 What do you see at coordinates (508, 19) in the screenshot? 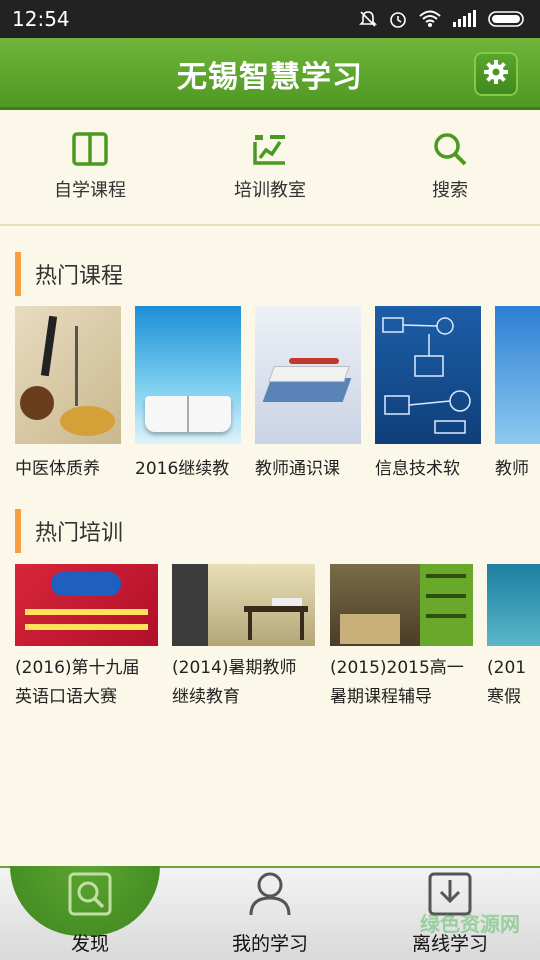
I see `battery-icon` at bounding box center [508, 19].